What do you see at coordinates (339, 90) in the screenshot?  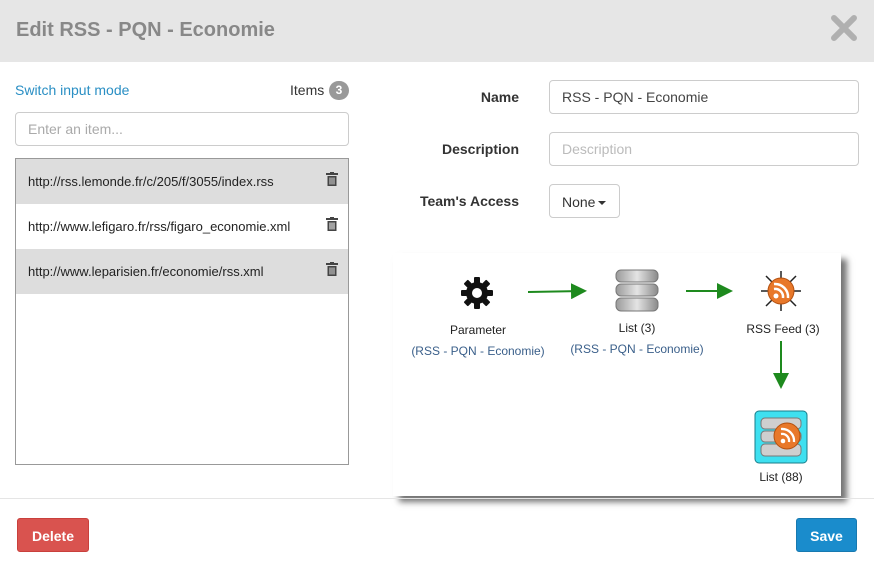 I see `items-count-badge: 3` at bounding box center [339, 90].